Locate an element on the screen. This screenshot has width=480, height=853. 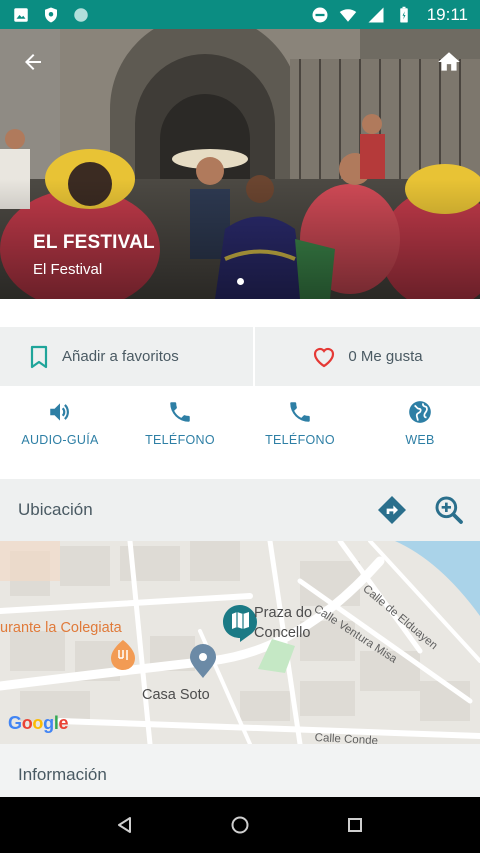
shield-icon is located at coordinates (51, 14).